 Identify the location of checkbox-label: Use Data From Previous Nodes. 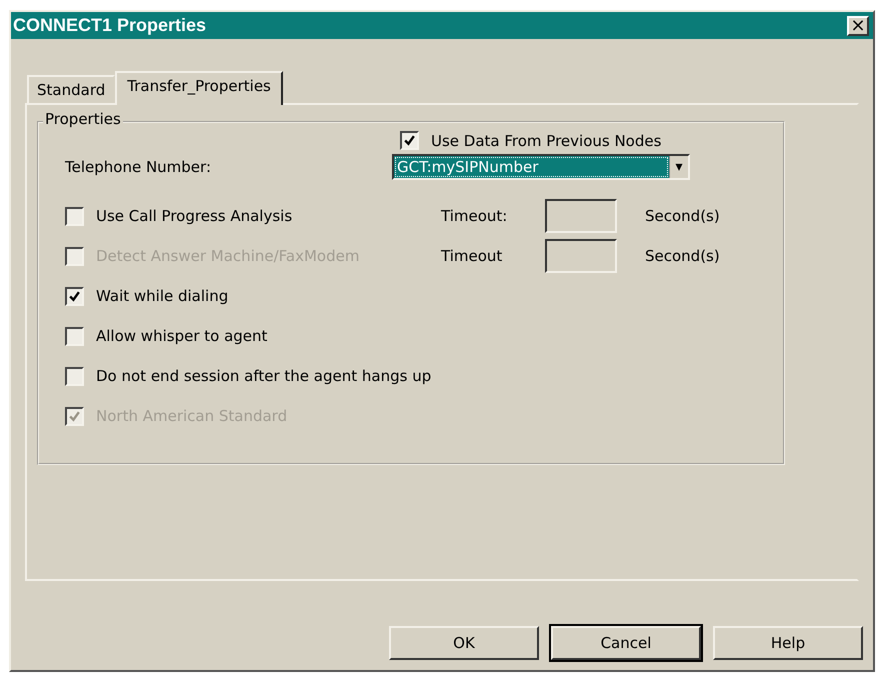
(546, 141).